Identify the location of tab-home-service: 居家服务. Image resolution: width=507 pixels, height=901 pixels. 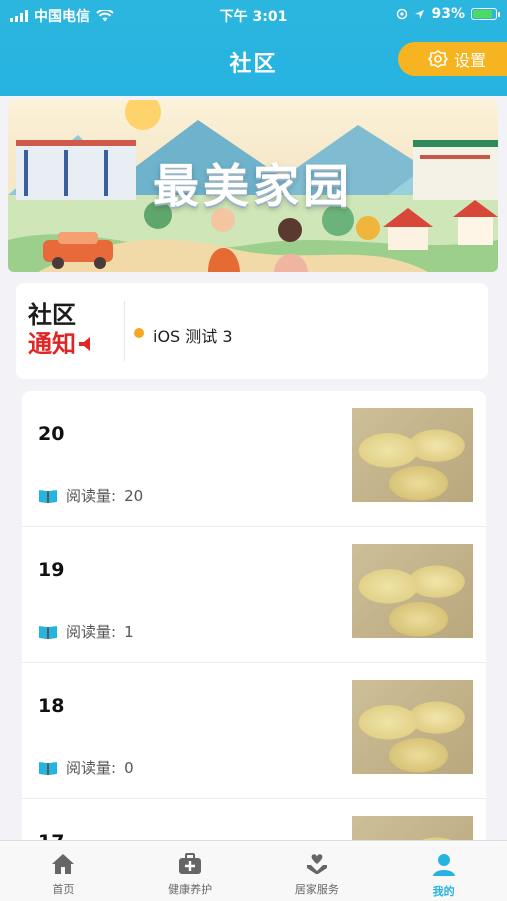
(317, 871).